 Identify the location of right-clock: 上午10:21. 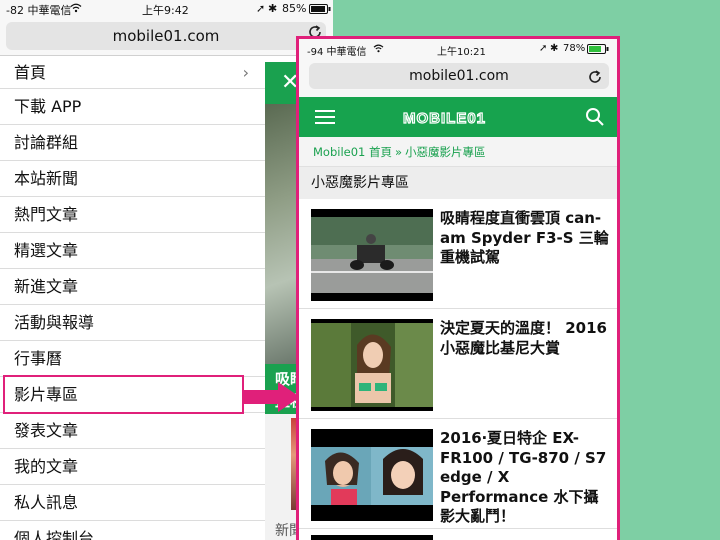
(461, 52).